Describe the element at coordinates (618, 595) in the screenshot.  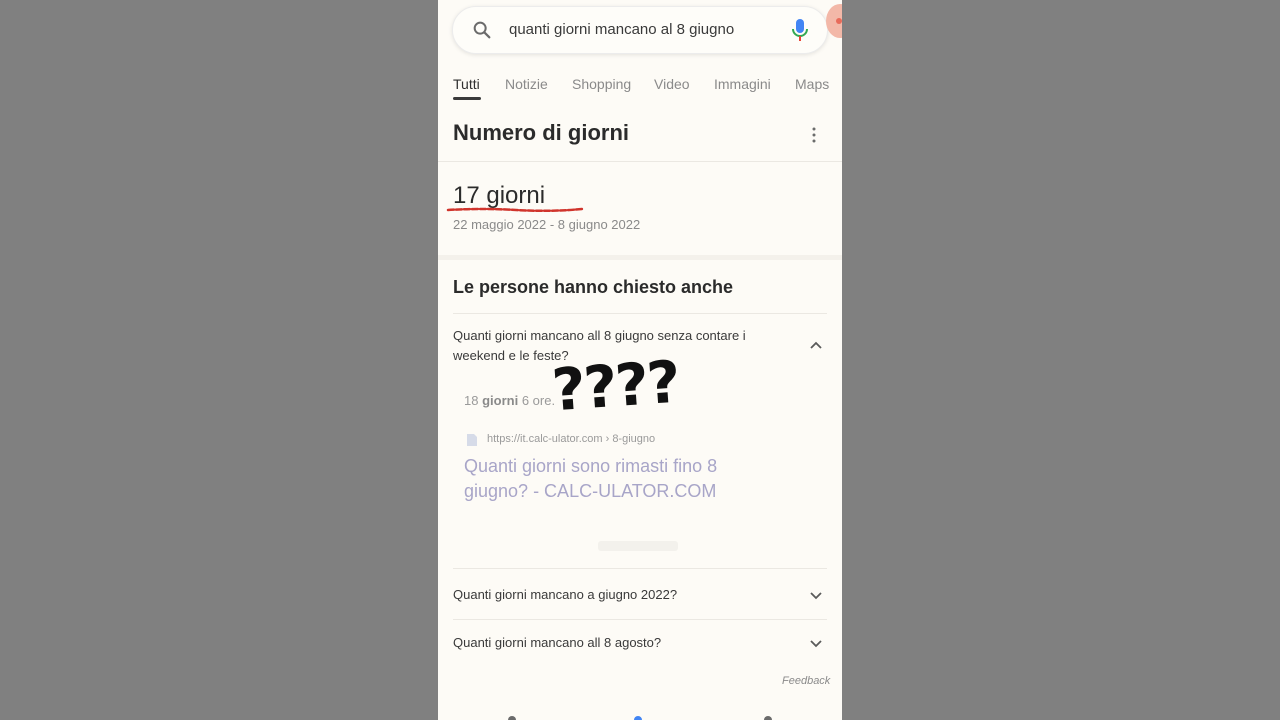
I see `question-2: Quanti giorni mancano a giugno 2022?` at that location.